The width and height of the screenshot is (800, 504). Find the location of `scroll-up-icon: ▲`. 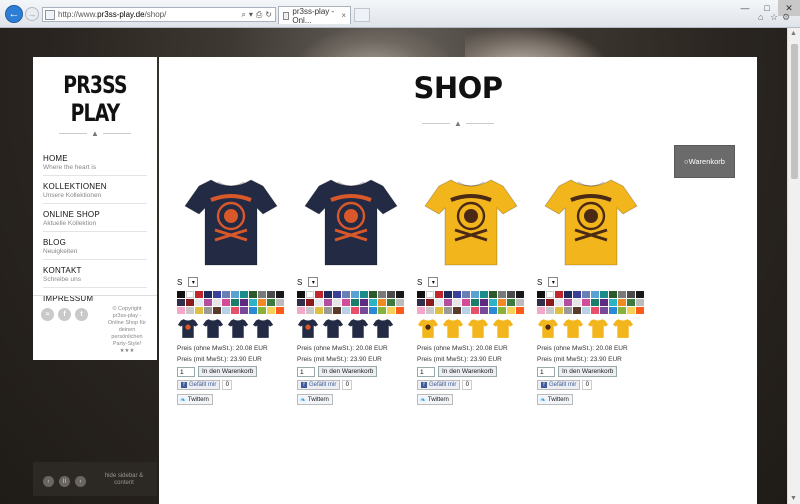

scroll-up-icon: ▲ is located at coordinates (793, 33).